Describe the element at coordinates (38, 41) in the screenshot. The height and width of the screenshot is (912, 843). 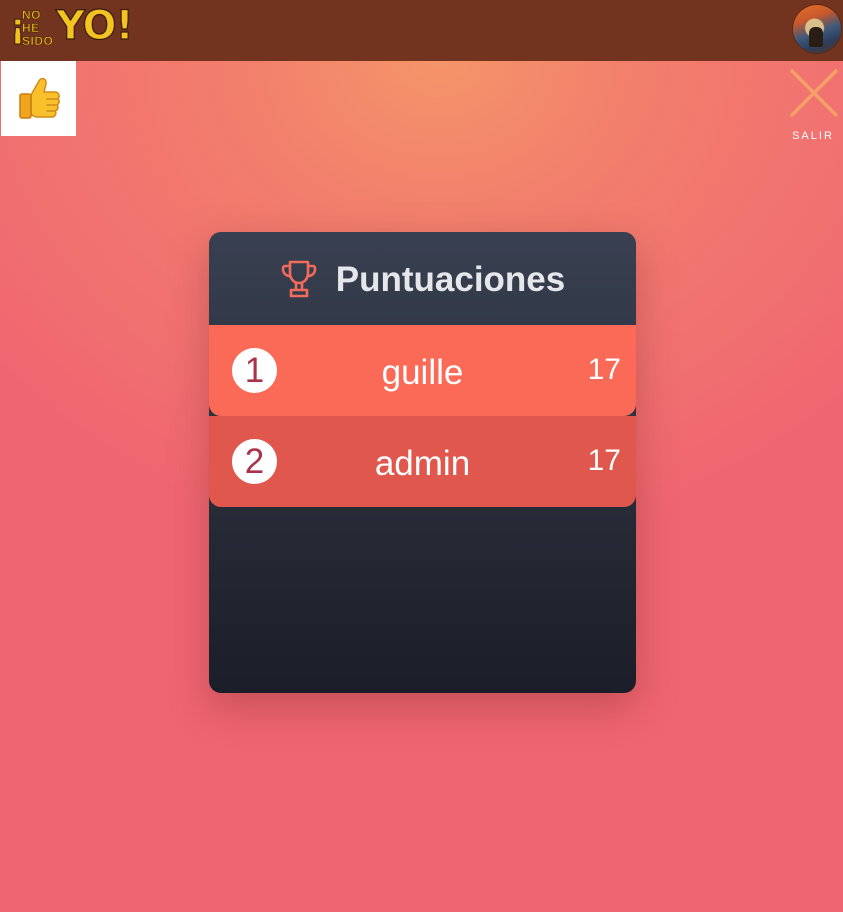
I see `logo-word-sido: SIDO` at that location.